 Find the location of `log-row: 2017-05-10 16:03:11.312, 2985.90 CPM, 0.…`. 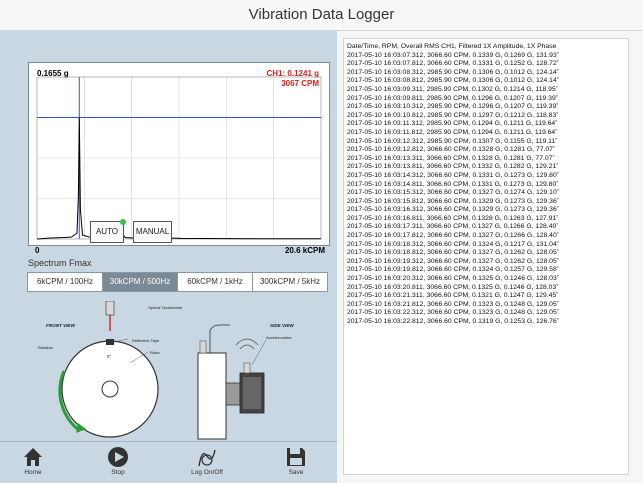

log-row: 2017-05-10 16:03:11.312, 2985.90 CPM, 0.… is located at coordinates (452, 124).